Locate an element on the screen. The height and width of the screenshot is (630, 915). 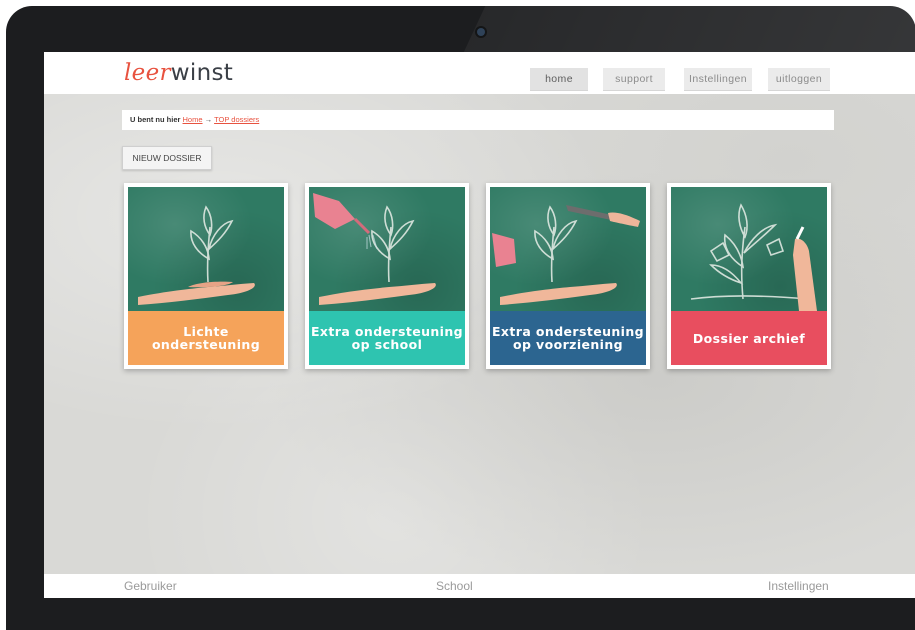
footer-instellingen: Instellingen is located at coordinates (798, 586).